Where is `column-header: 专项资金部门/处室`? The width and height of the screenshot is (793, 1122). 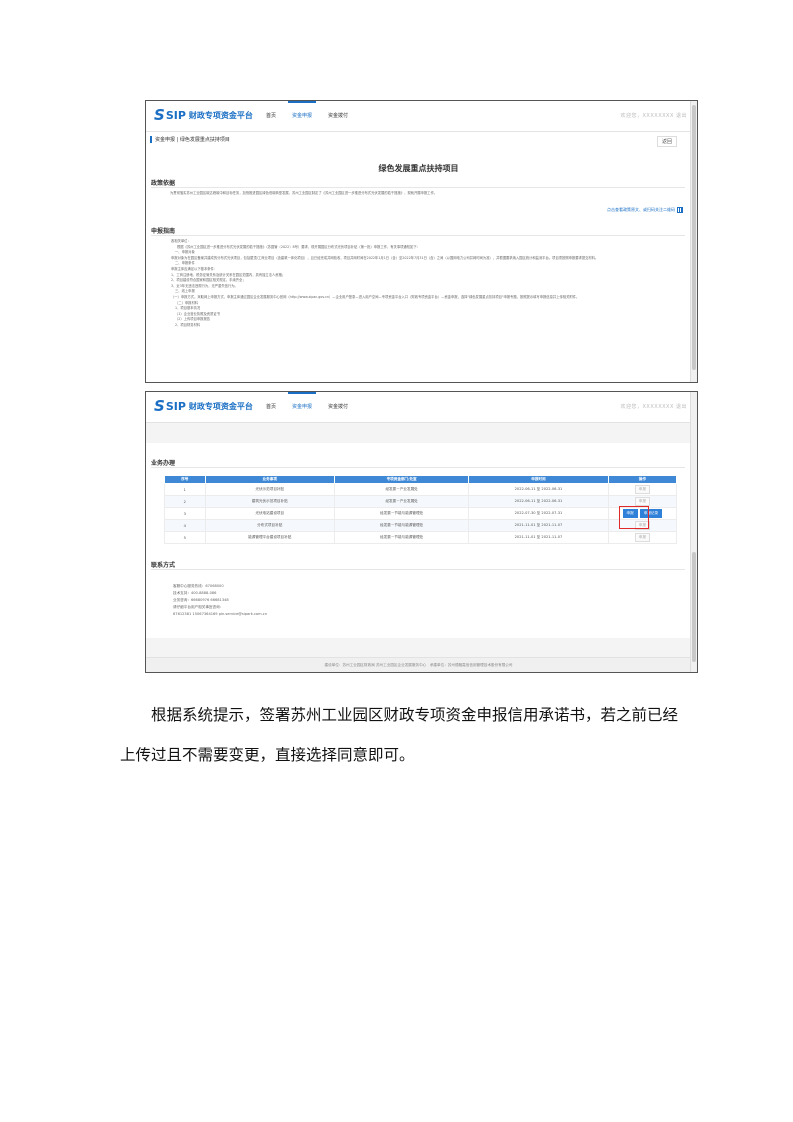
column-header: 专项资金部门/处室 is located at coordinates (401, 479).